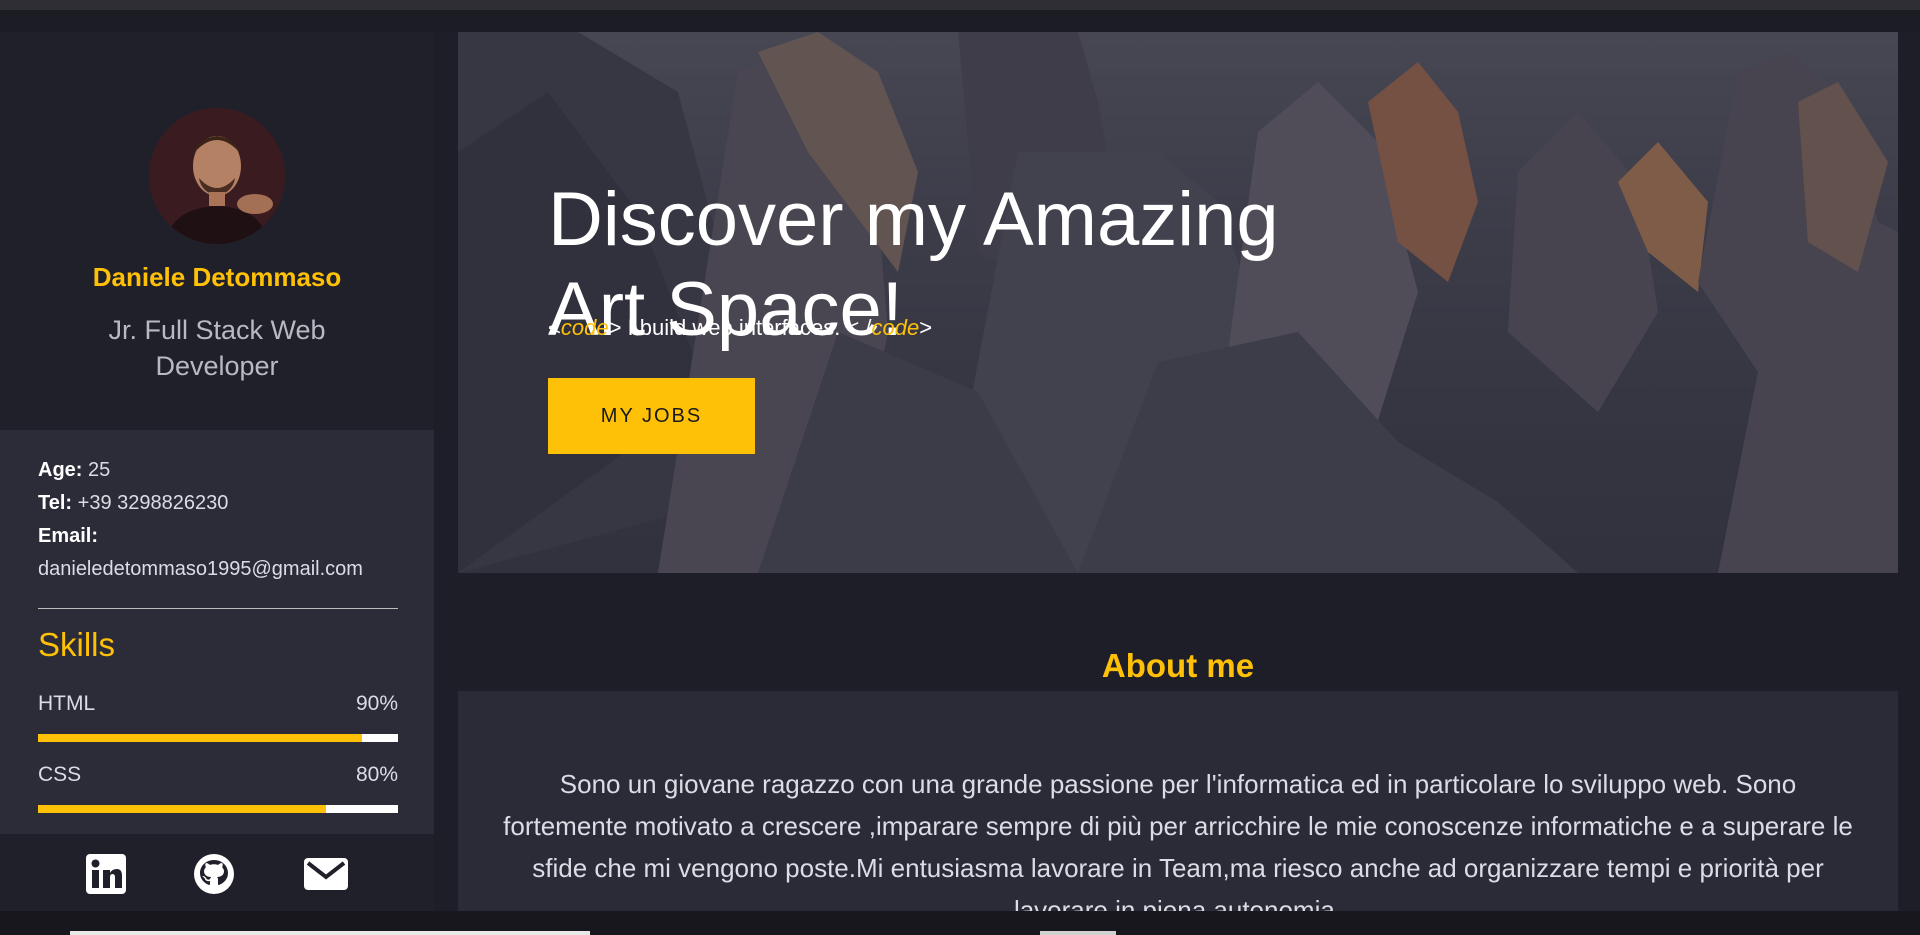 Image resolution: width=1920 pixels, height=935 pixels. What do you see at coordinates (217, 277) in the screenshot?
I see `profile-name: Daniele Detommaso` at bounding box center [217, 277].